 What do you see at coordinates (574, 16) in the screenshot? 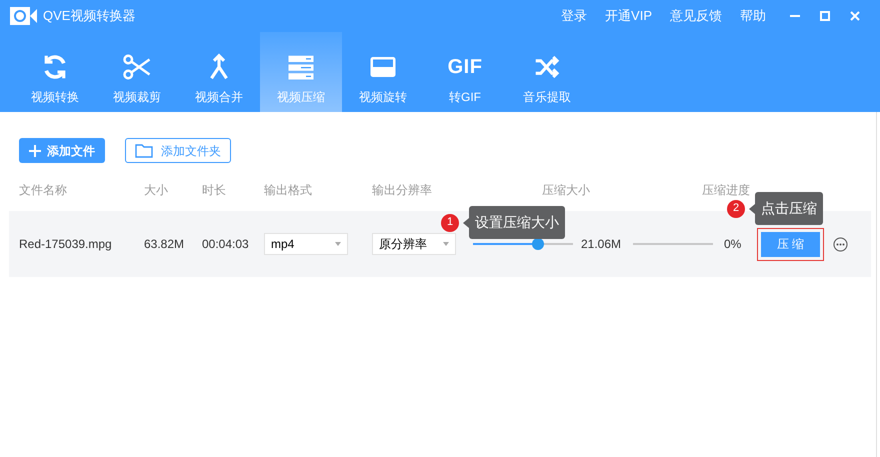
I see `header-link: 登录` at bounding box center [574, 16].